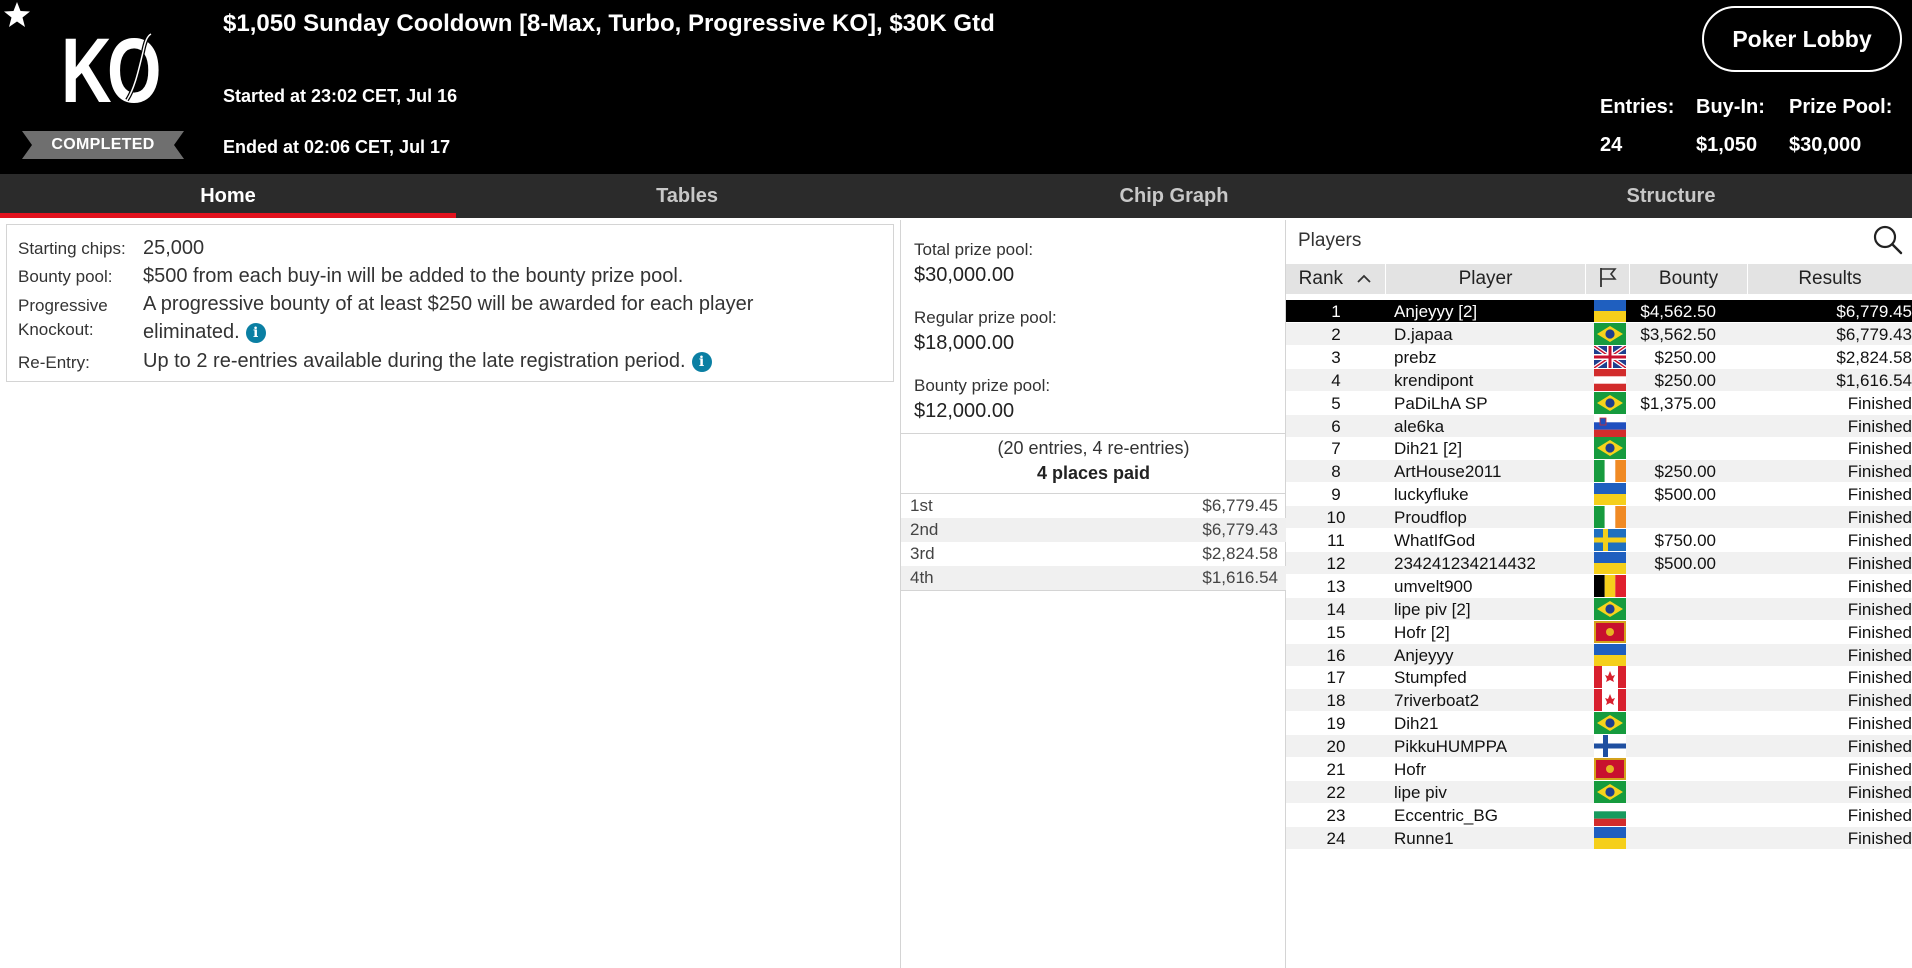 The image size is (1912, 968). What do you see at coordinates (1608, 279) in the screenshot?
I see `flag-column-header` at bounding box center [1608, 279].